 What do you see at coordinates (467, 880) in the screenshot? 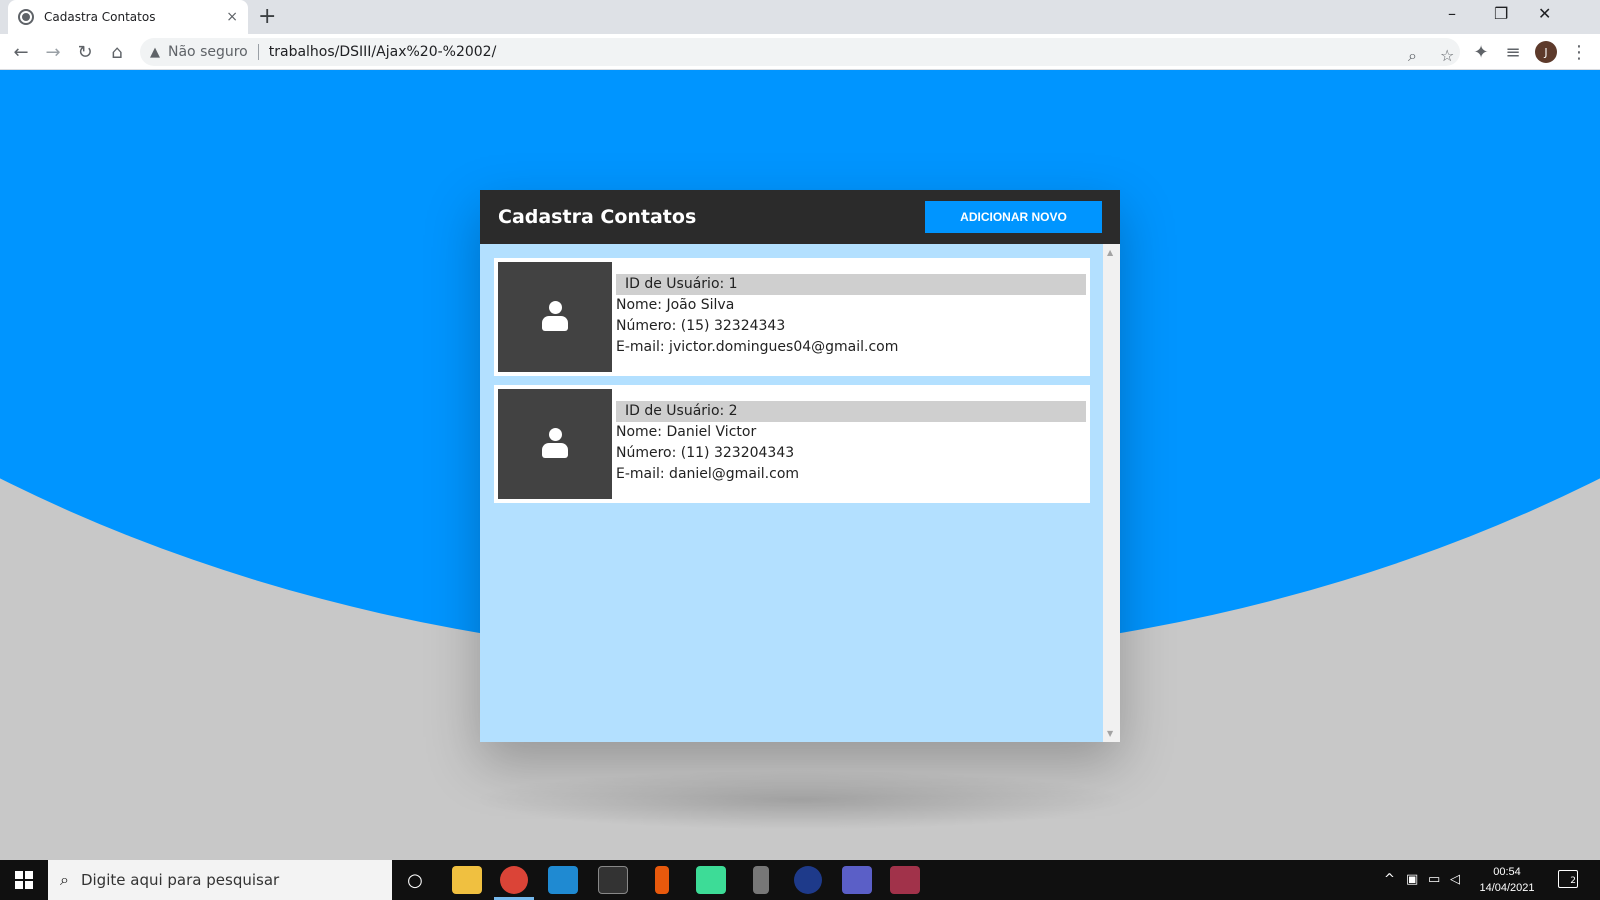
I see `file-explorer-icon` at bounding box center [467, 880].